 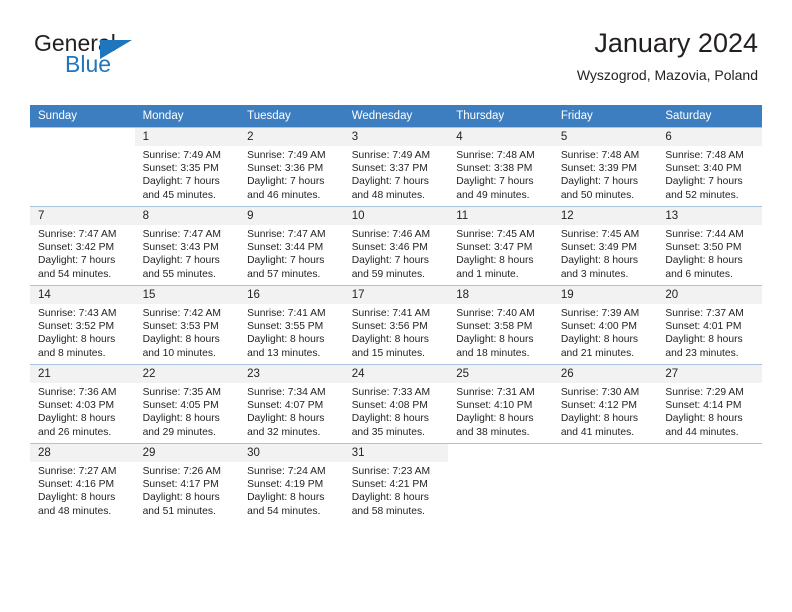 What do you see at coordinates (181, 425) in the screenshot?
I see `daylight-text: Daylight: 8 hours and 29 minutes.` at bounding box center [181, 425].